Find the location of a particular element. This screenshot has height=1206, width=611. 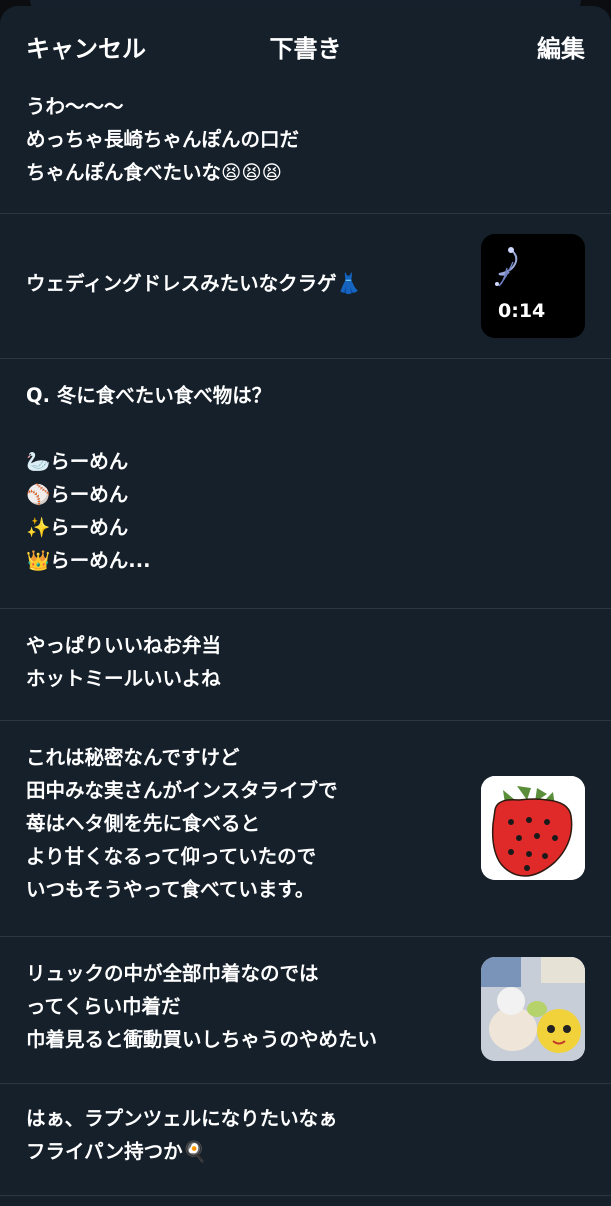

strawberry-icon is located at coordinates (533, 828).